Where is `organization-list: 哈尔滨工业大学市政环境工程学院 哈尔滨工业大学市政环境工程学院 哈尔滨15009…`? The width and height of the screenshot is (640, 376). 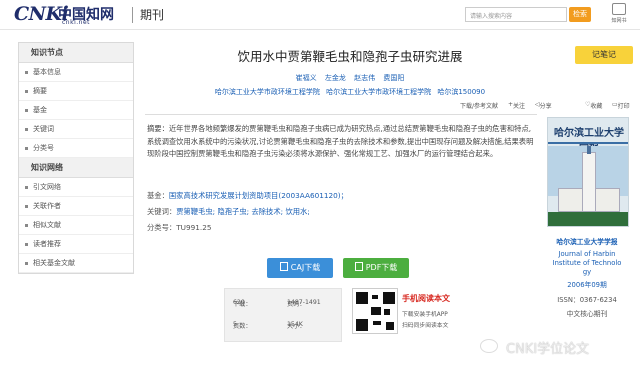
organization-list: 哈尔滨工业大学市政环境工程学院 哈尔滨工业大学市政环境工程学院 哈尔滨15009… is located at coordinates (350, 92).